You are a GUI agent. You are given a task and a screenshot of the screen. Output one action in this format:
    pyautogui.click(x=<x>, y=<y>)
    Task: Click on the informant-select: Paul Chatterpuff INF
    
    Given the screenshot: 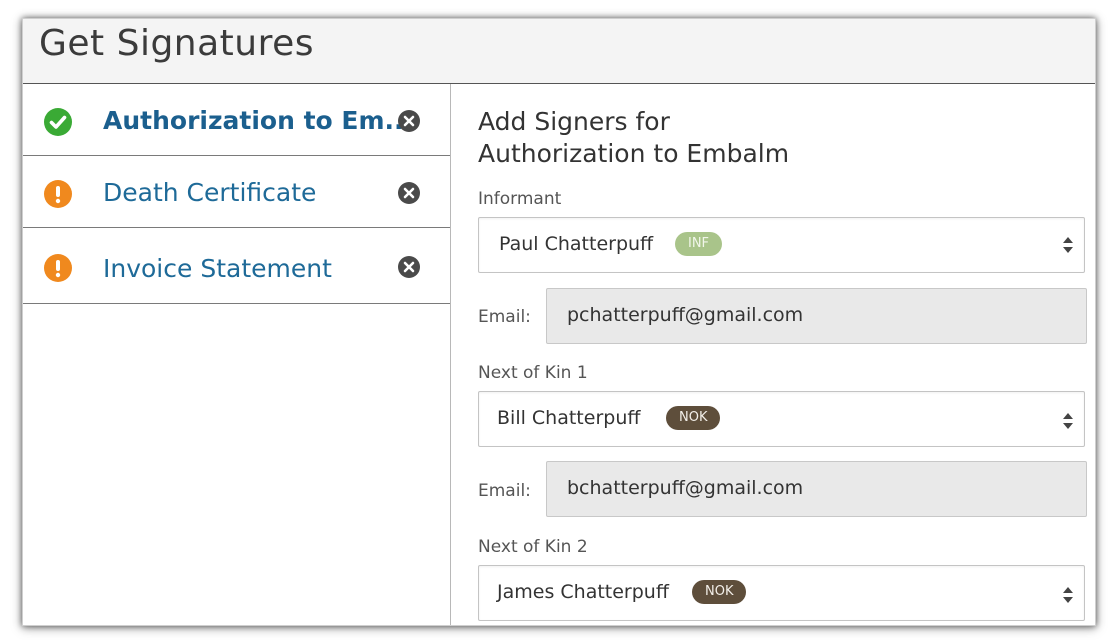 What is the action you would take?
    pyautogui.click(x=781, y=245)
    